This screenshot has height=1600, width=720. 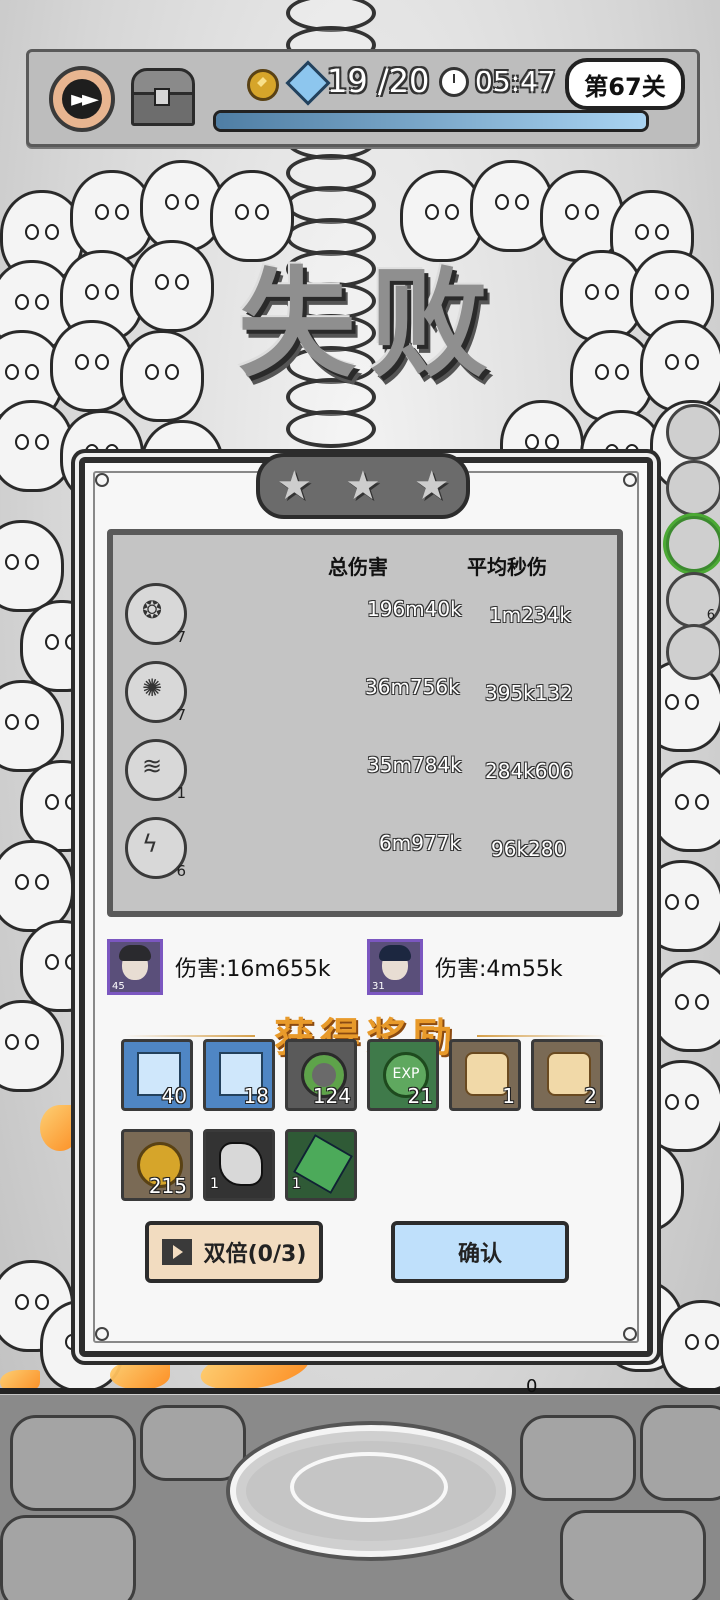 I want to click on total-damage-value: 36m756k, so click(x=412, y=687).